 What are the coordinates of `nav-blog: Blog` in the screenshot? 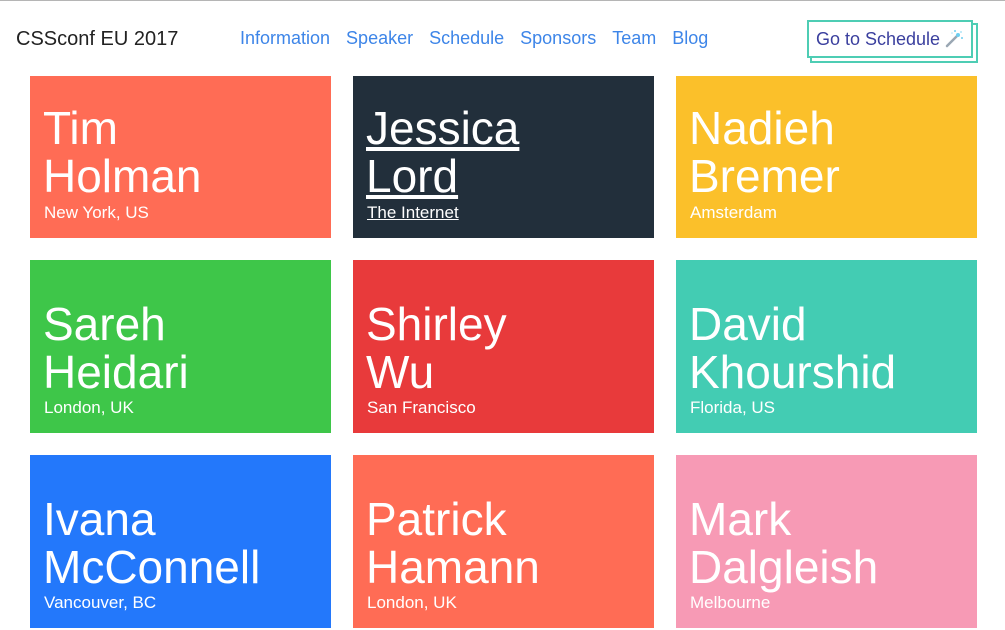 It's located at (690, 38).